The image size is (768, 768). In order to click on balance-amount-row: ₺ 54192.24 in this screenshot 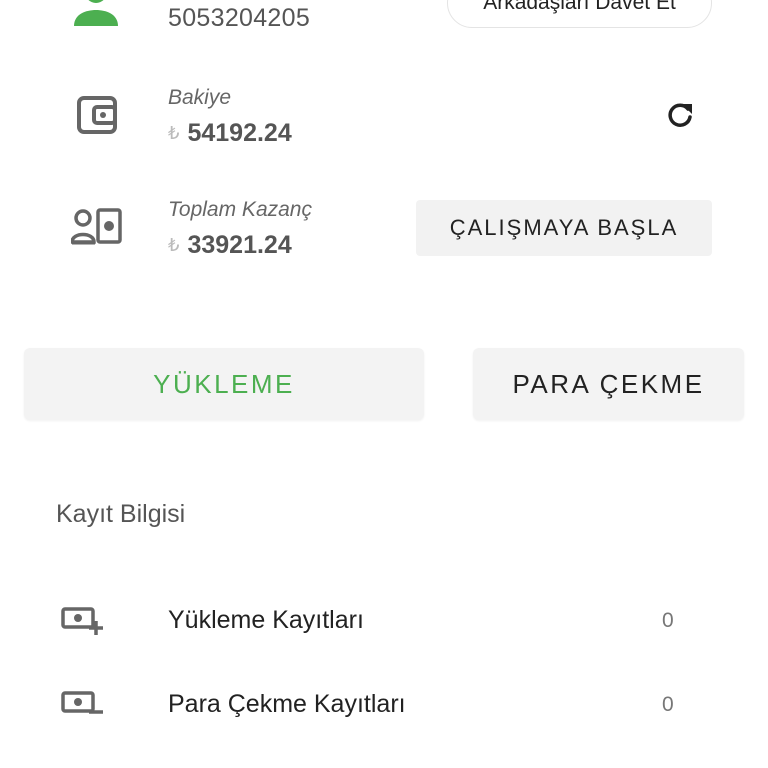, I will do `click(230, 133)`.